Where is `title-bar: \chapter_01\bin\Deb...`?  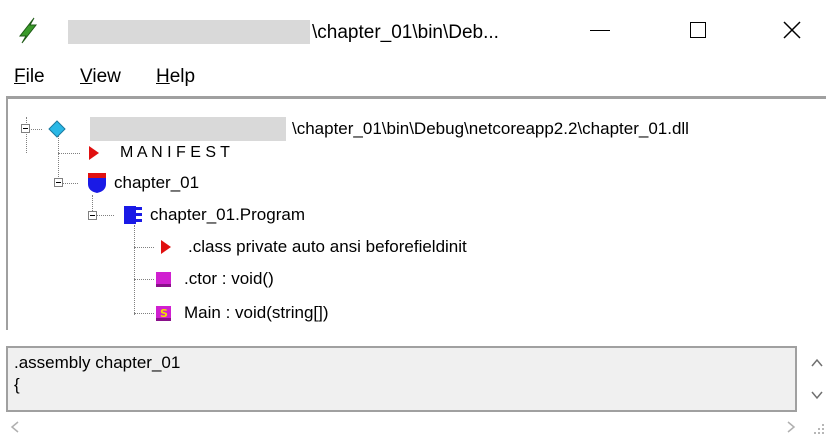 title-bar: \chapter_01\bin\Deb... is located at coordinates (415, 28).